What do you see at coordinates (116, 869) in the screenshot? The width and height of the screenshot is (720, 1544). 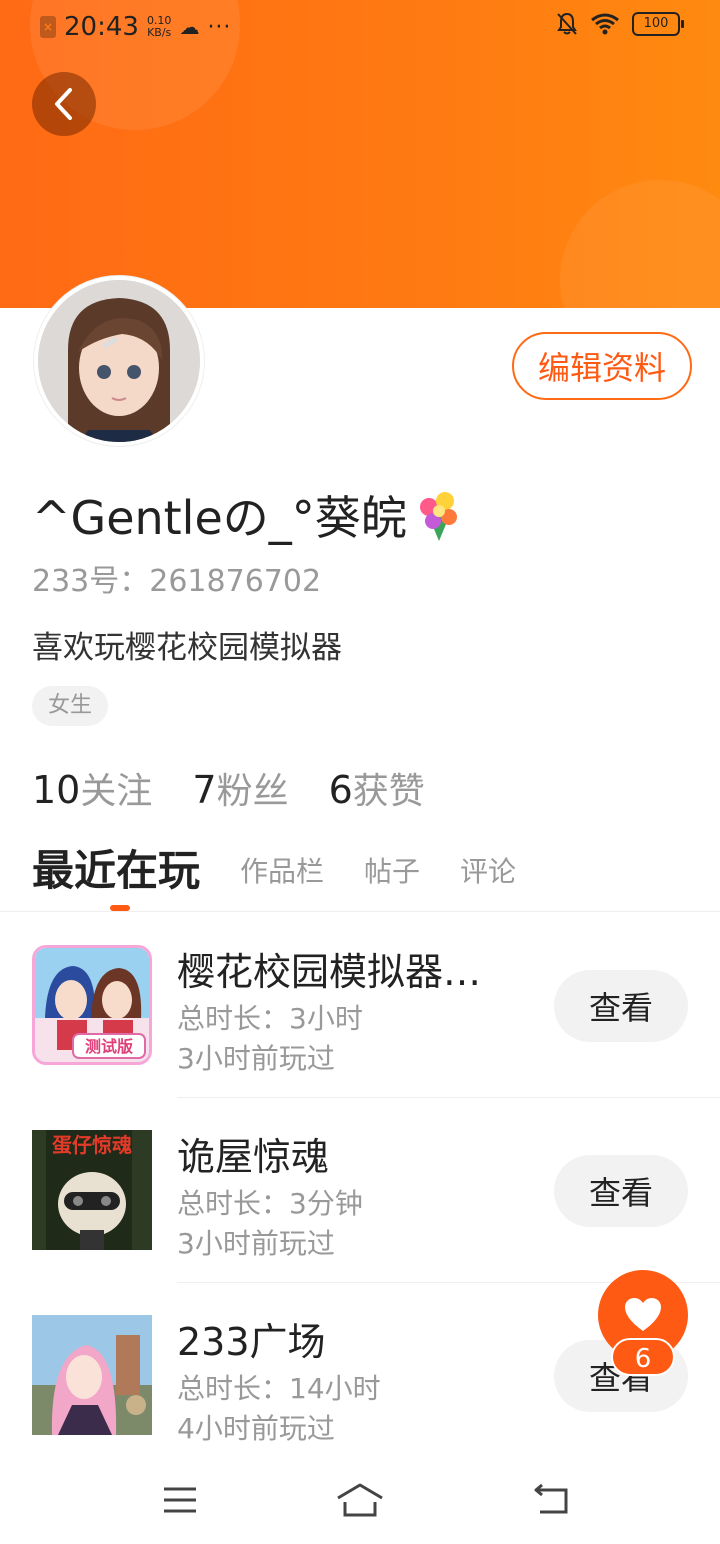 I see `tab-recently-played: 最近在玩` at bounding box center [116, 869].